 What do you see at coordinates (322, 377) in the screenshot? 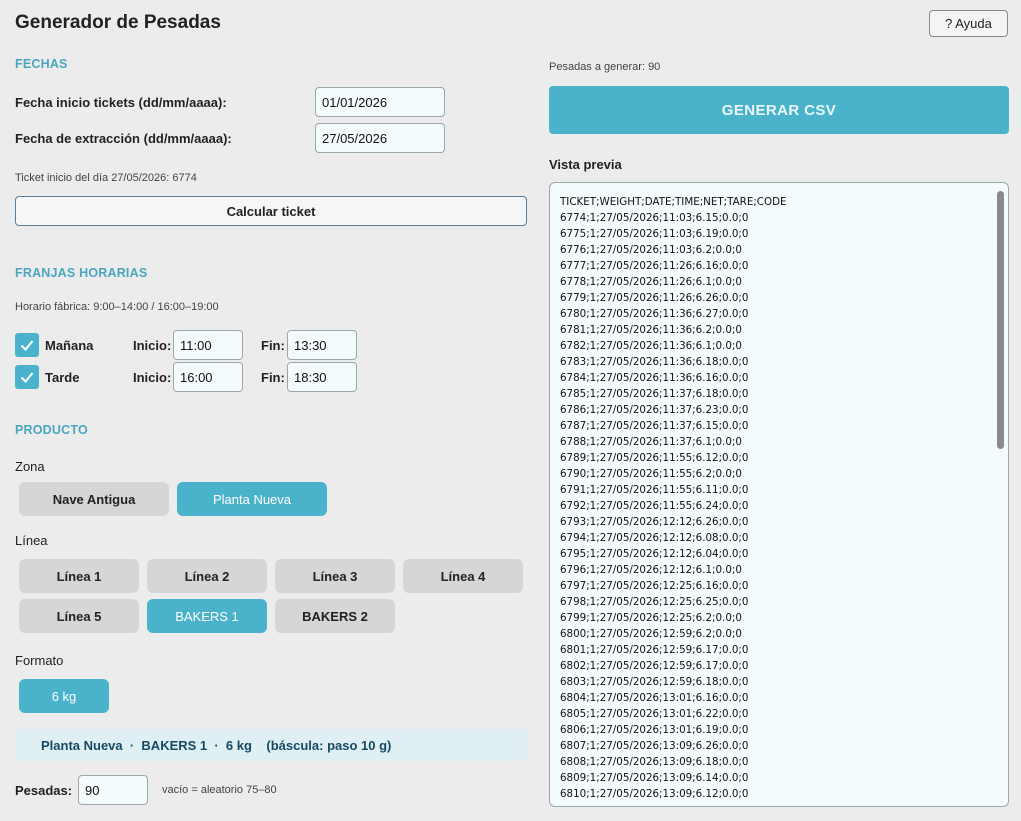
I see `tarde-fin-input: 18:30` at bounding box center [322, 377].